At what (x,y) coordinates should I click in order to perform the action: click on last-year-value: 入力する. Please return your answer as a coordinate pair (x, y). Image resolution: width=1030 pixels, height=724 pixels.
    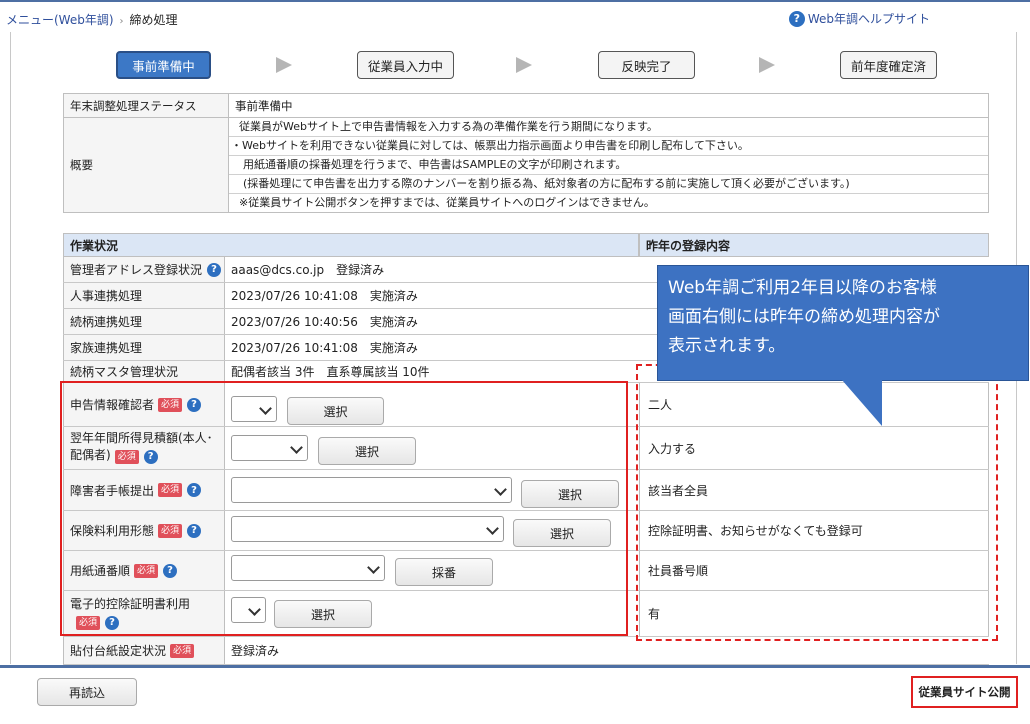
    Looking at the image, I should click on (814, 448).